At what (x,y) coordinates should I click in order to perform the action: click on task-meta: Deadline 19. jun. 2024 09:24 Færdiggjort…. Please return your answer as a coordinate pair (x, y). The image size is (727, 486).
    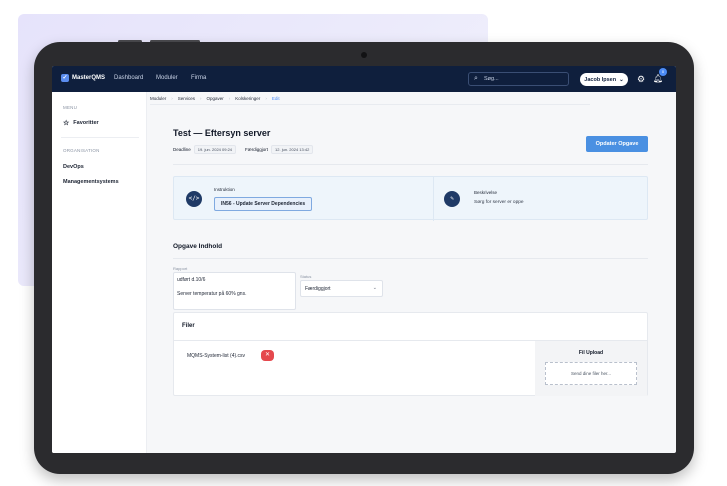
    Looking at the image, I should click on (243, 149).